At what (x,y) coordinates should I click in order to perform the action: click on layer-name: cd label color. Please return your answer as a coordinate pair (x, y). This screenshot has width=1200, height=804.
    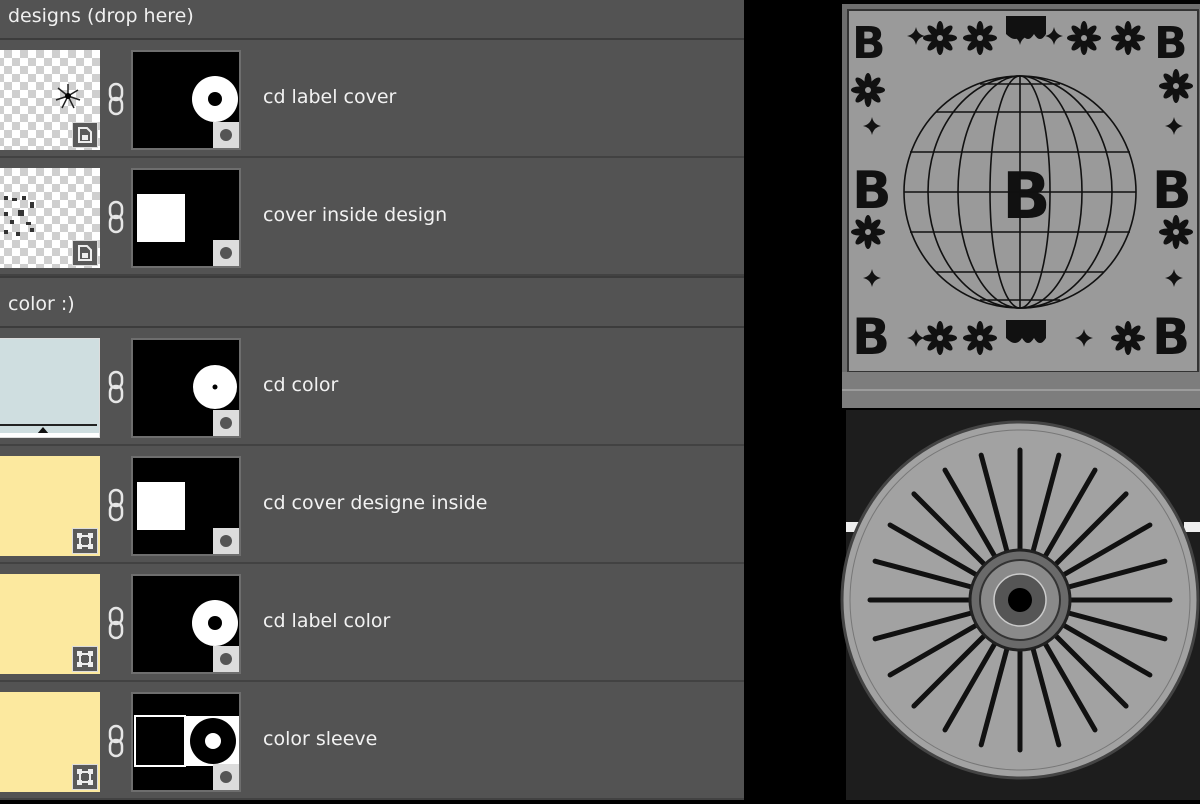
    Looking at the image, I should click on (326, 621).